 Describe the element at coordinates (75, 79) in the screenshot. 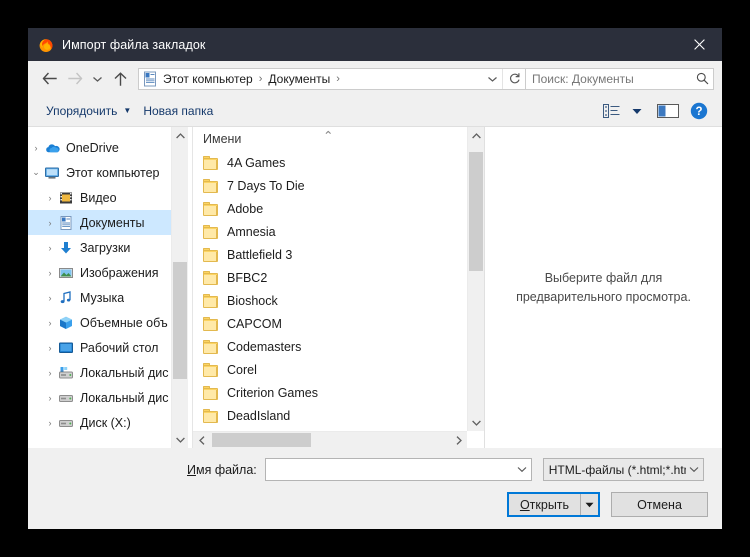

I see `forward-button` at that location.